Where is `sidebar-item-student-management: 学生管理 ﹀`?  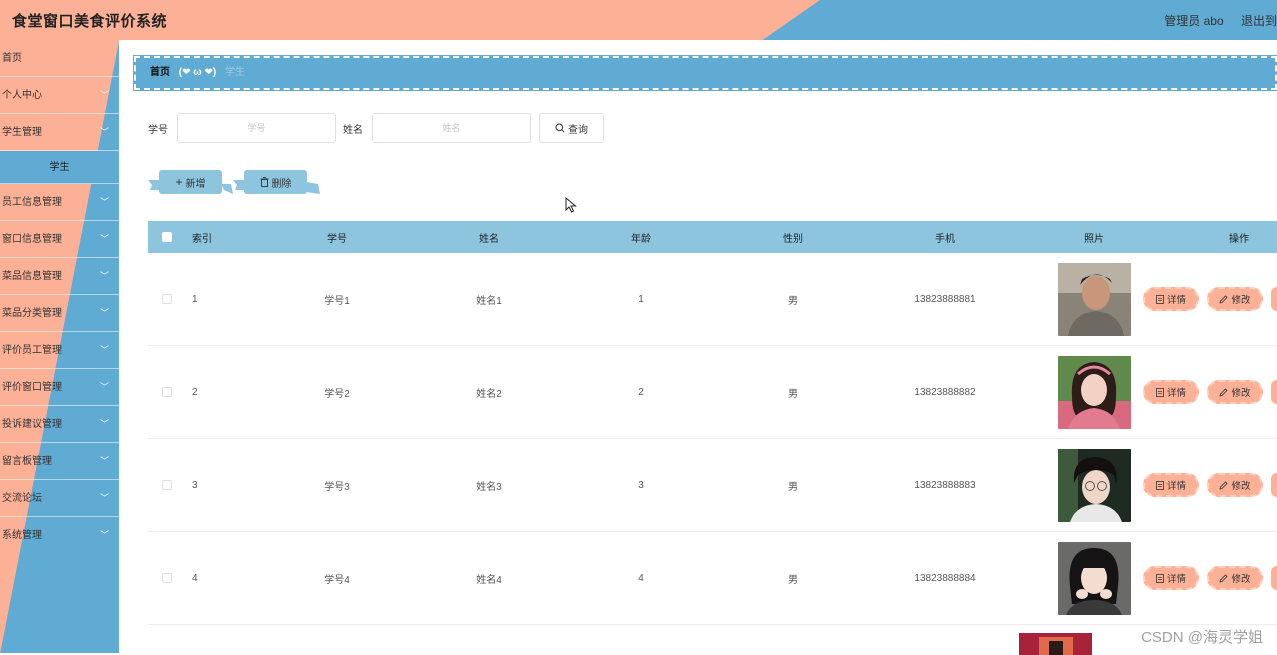
sidebar-item-student-management: 学生管理 ﹀ is located at coordinates (59, 132).